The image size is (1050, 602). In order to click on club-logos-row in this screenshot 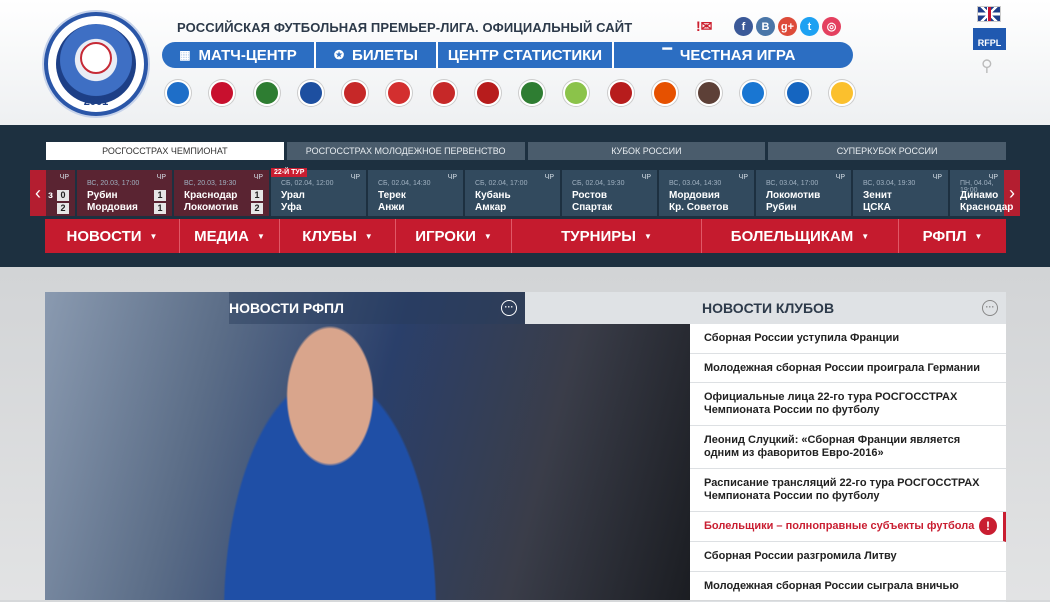, I will do `click(510, 95)`.